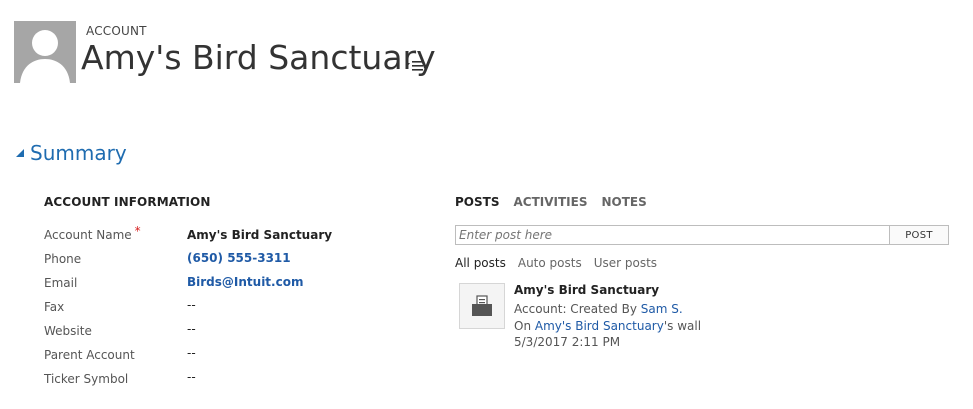 This screenshot has height=409, width=973. I want to click on title-menu-icon, so click(415, 65).